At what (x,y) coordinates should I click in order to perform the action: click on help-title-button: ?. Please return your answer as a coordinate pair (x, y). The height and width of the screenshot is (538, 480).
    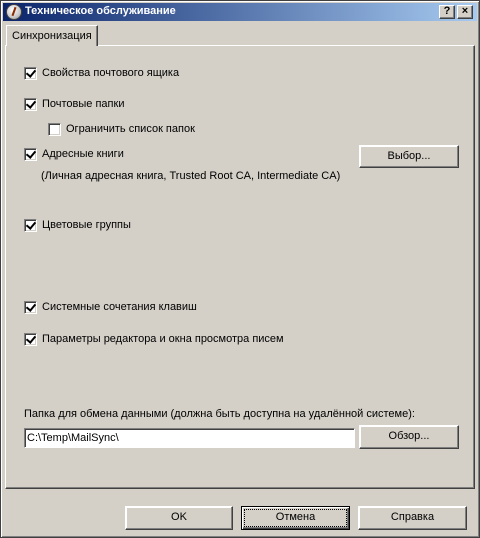
    Looking at the image, I should click on (447, 12).